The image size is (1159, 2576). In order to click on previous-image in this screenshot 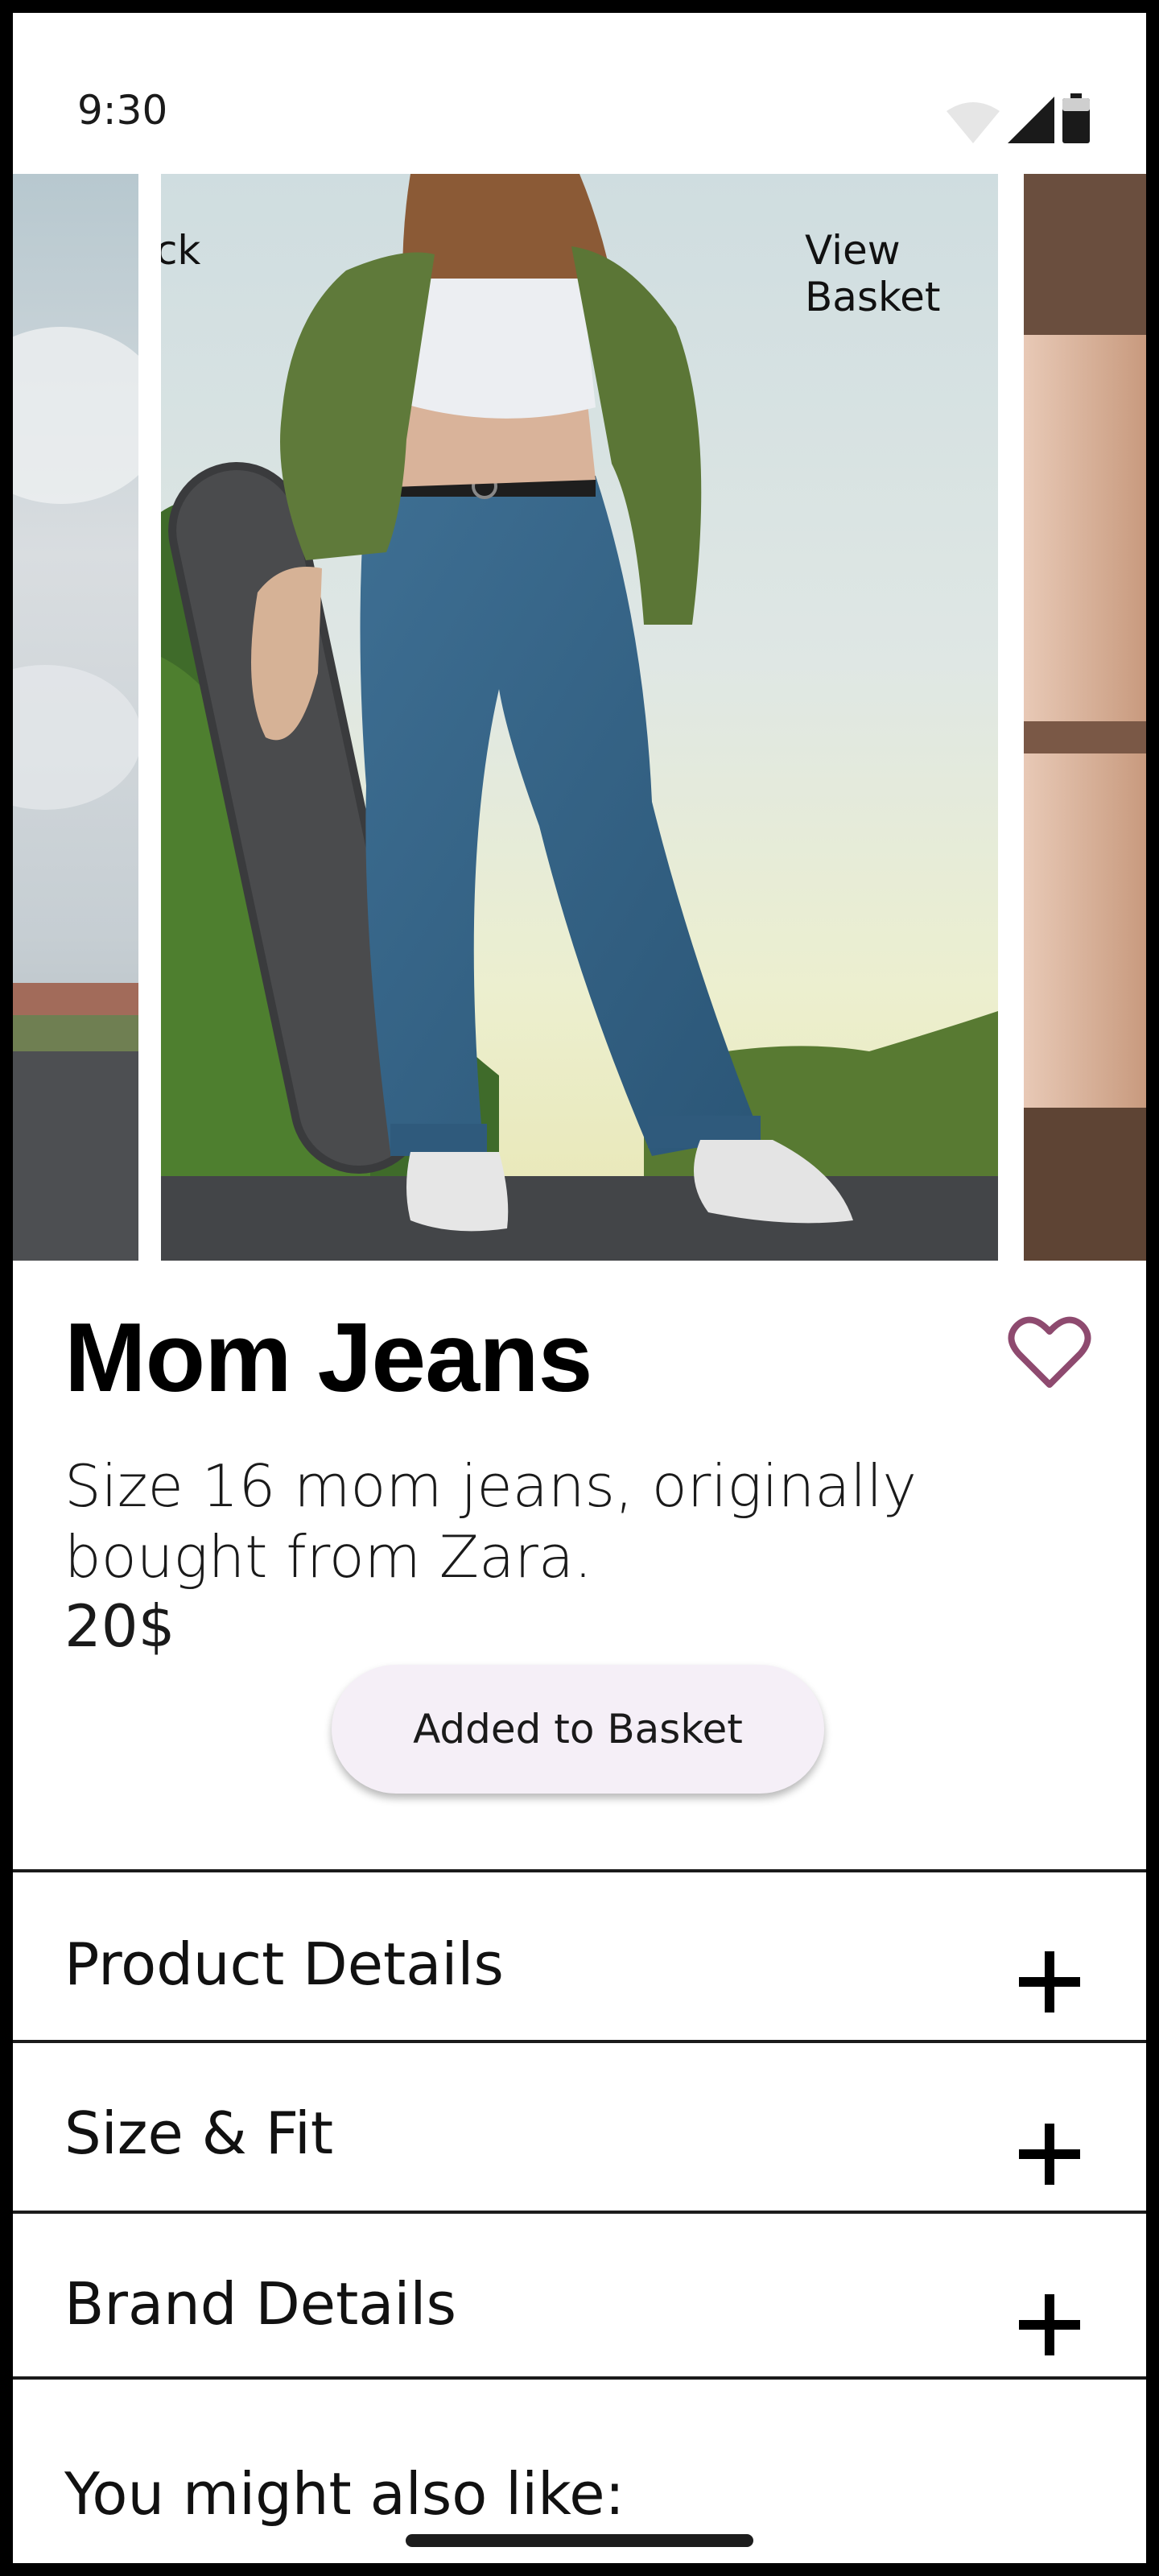, I will do `click(75, 717)`.